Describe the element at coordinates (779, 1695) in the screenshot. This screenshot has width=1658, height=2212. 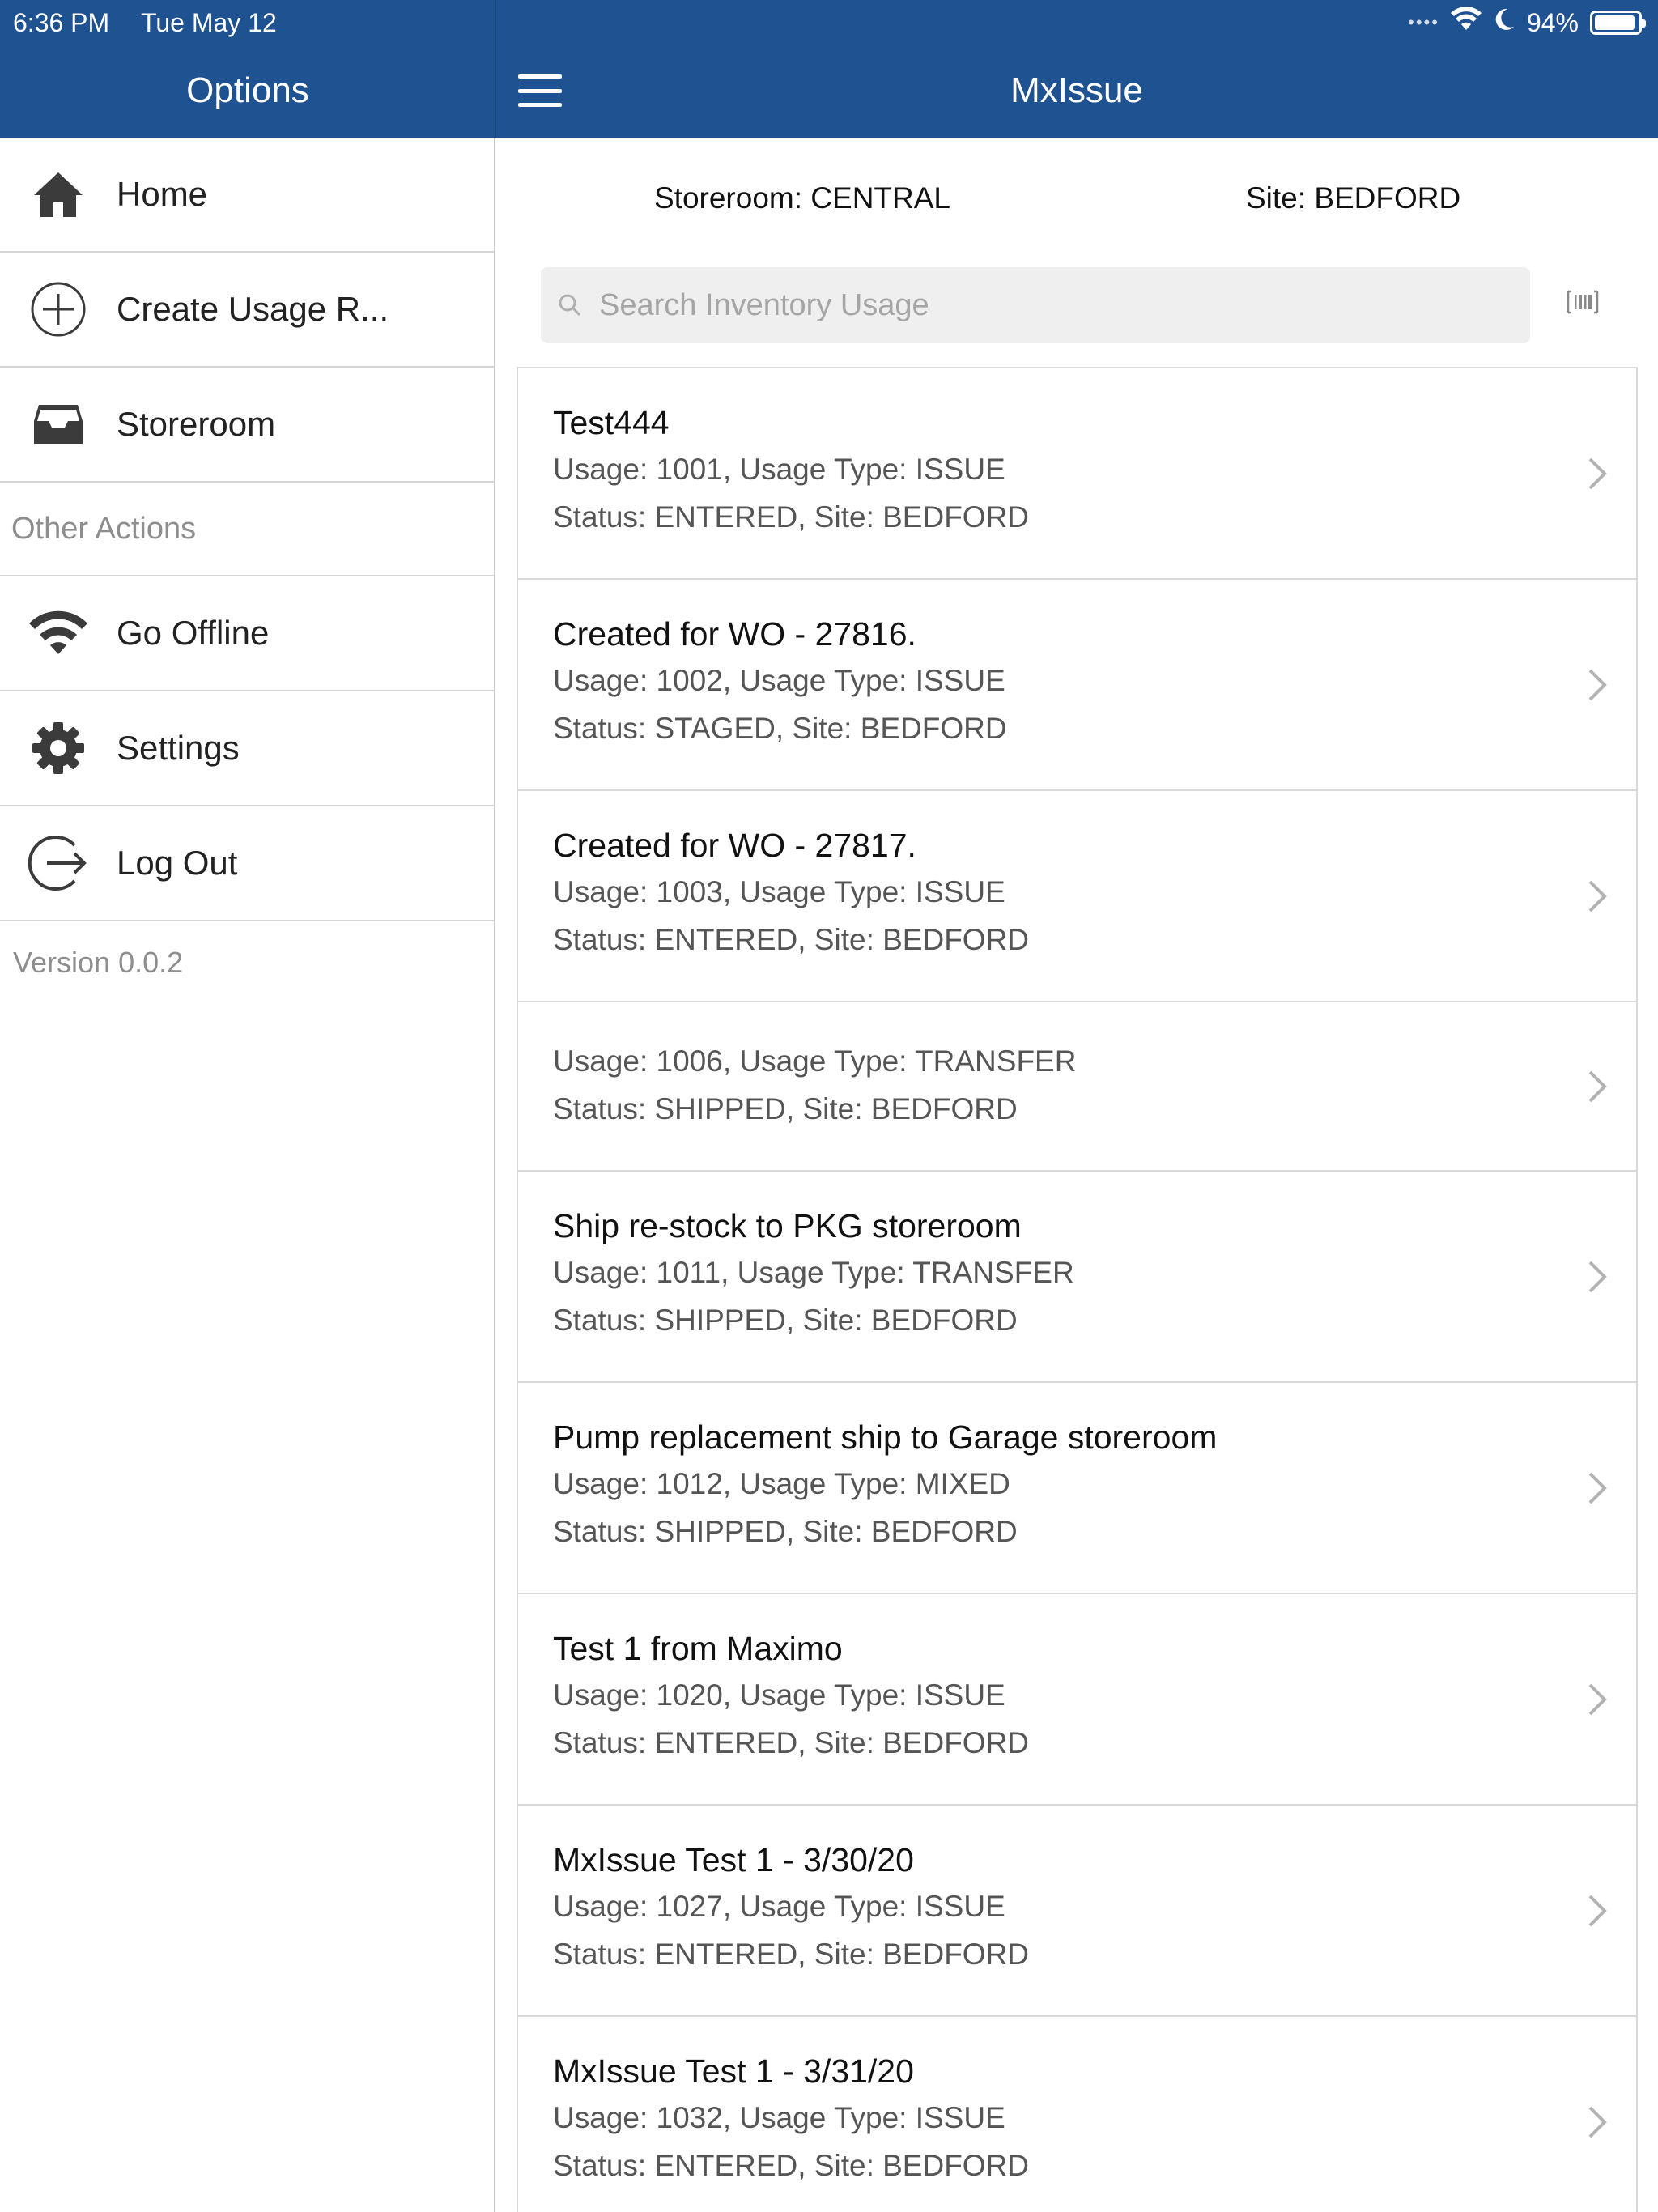
I see `item-usage: Usage: 1020, Usage Type: ISSUE` at that location.